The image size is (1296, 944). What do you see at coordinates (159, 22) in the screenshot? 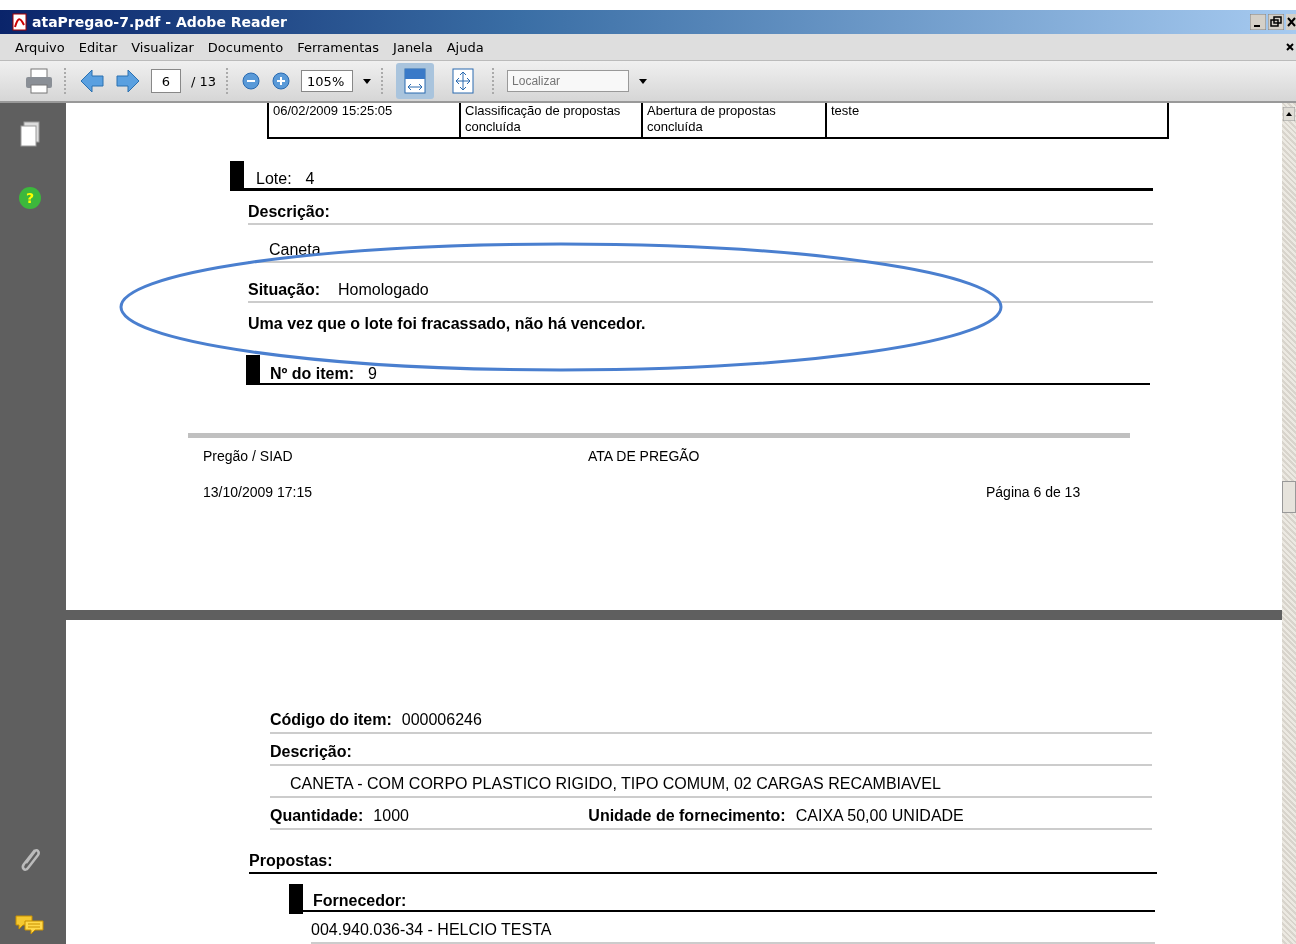
I see `window-title: ataPregao-7.pdf - Adobe Reader` at bounding box center [159, 22].